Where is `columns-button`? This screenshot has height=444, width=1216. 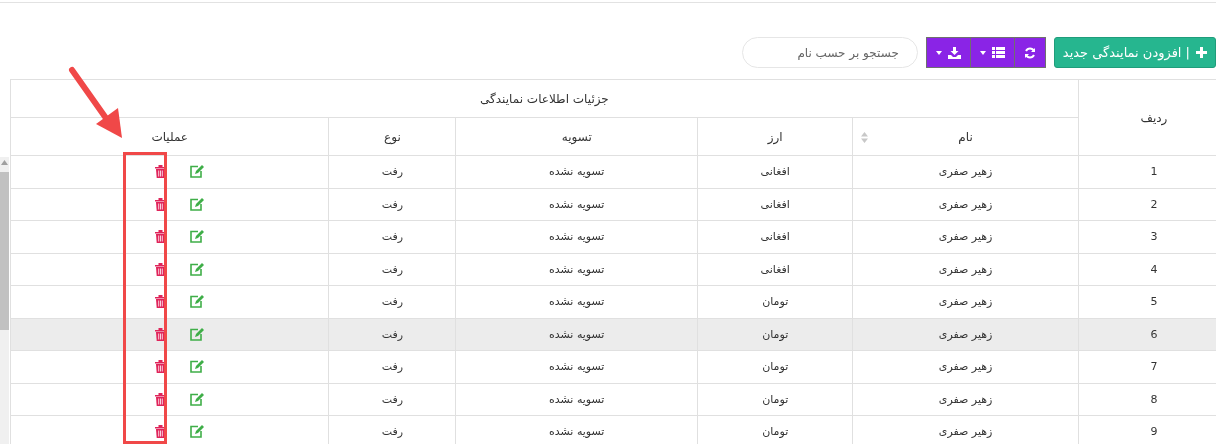 columns-button is located at coordinates (992, 52).